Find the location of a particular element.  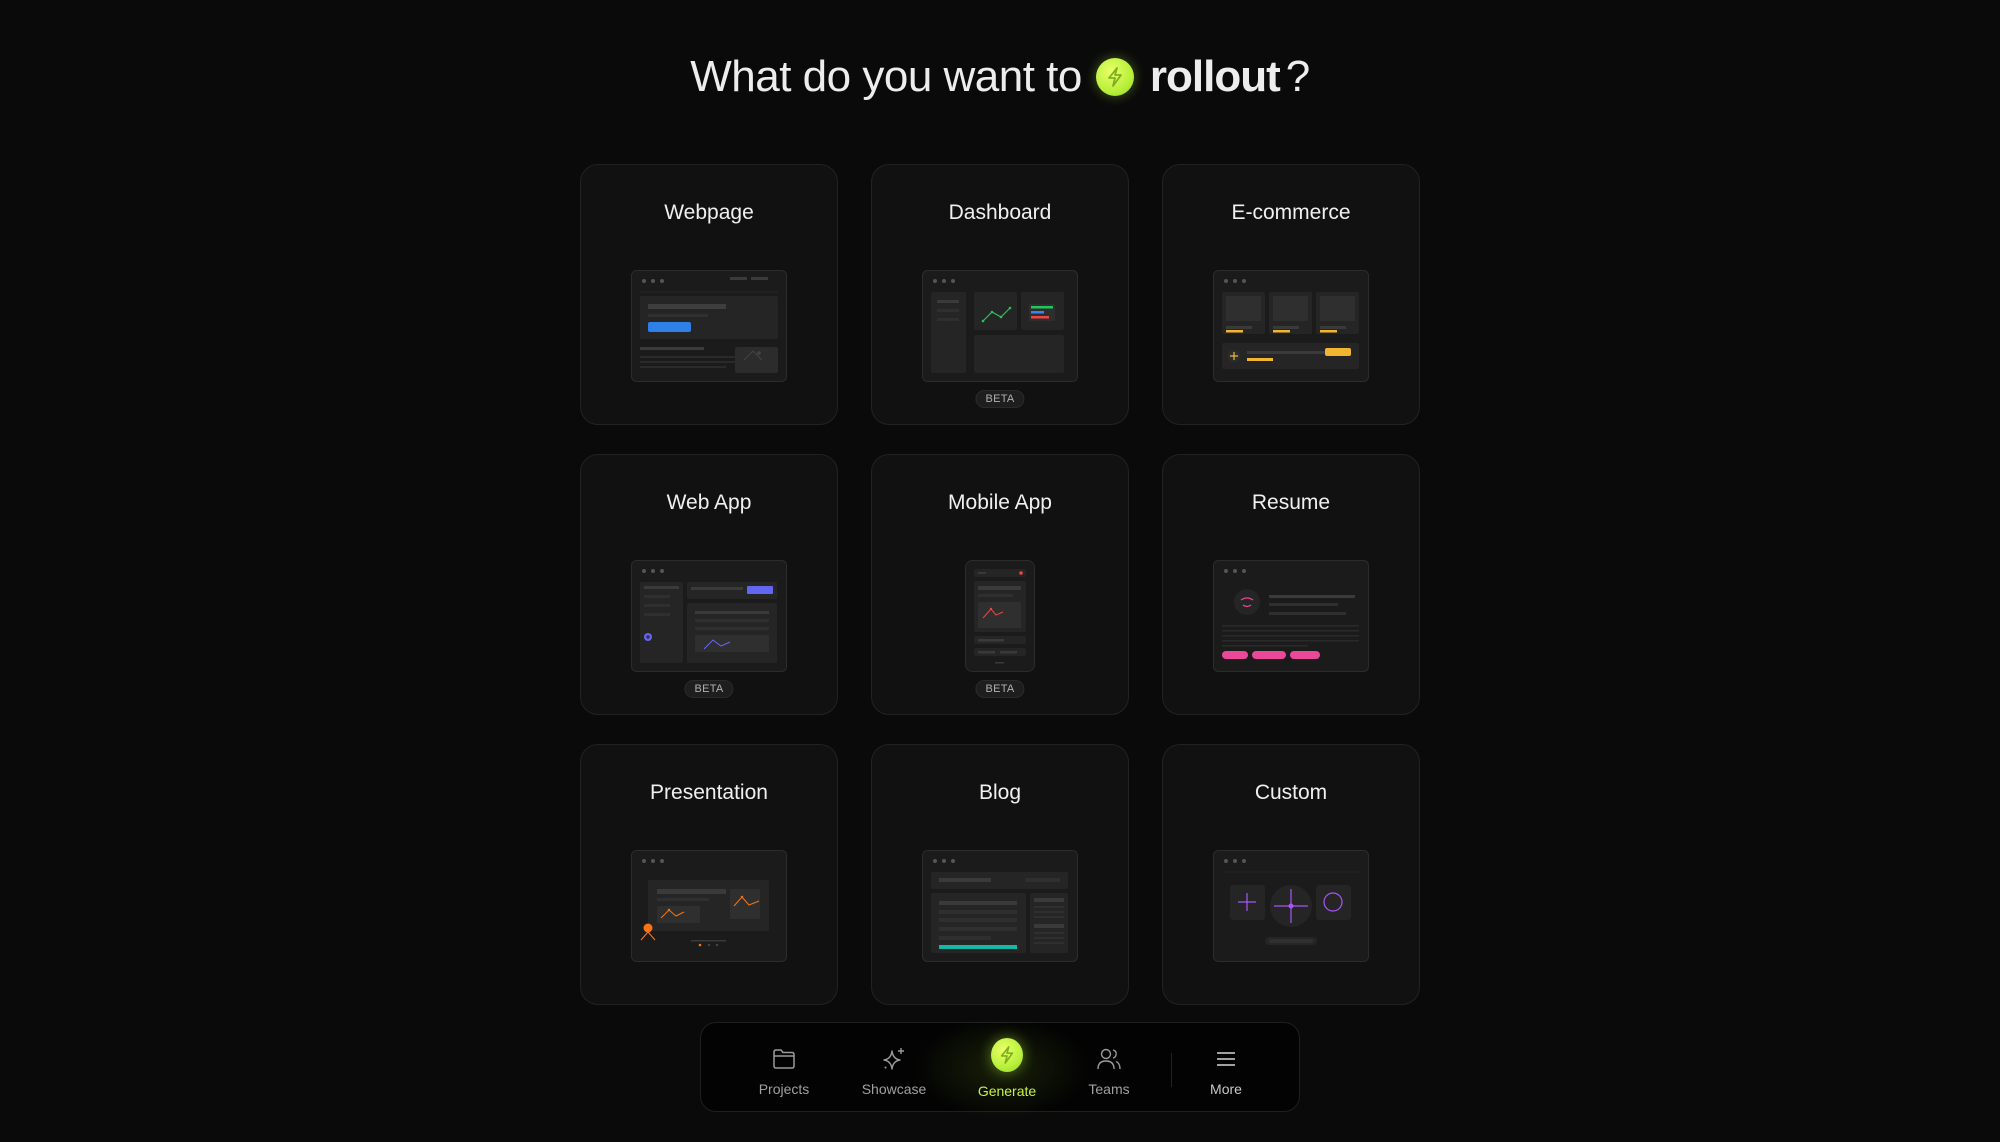

nav-item-generate: Generate is located at coordinates (1007, 1068).